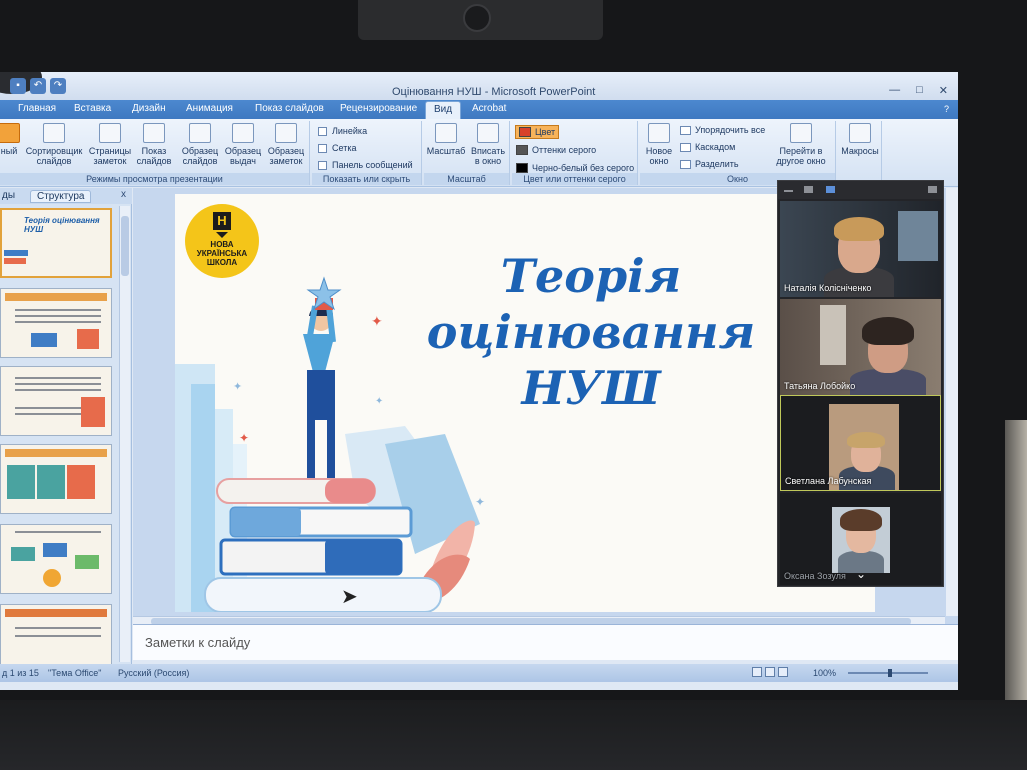 Image resolution: width=1027 pixels, height=770 pixels. Describe the element at coordinates (244, 438) in the screenshot. I see `sparkle-icon: ✦` at that location.